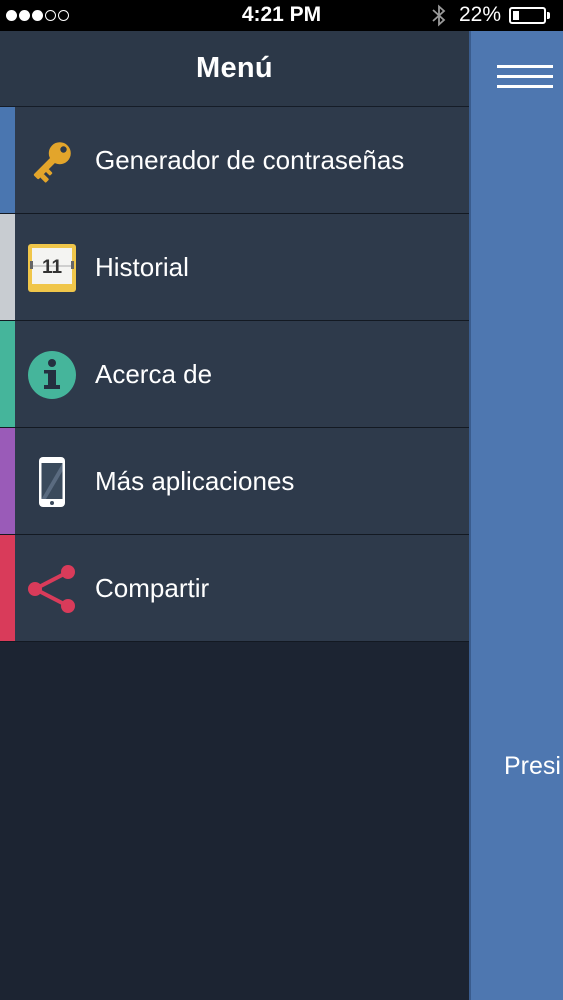 The width and height of the screenshot is (563, 1000). I want to click on menu-item-password-generator: Generador de contraseñas, so click(234, 160).